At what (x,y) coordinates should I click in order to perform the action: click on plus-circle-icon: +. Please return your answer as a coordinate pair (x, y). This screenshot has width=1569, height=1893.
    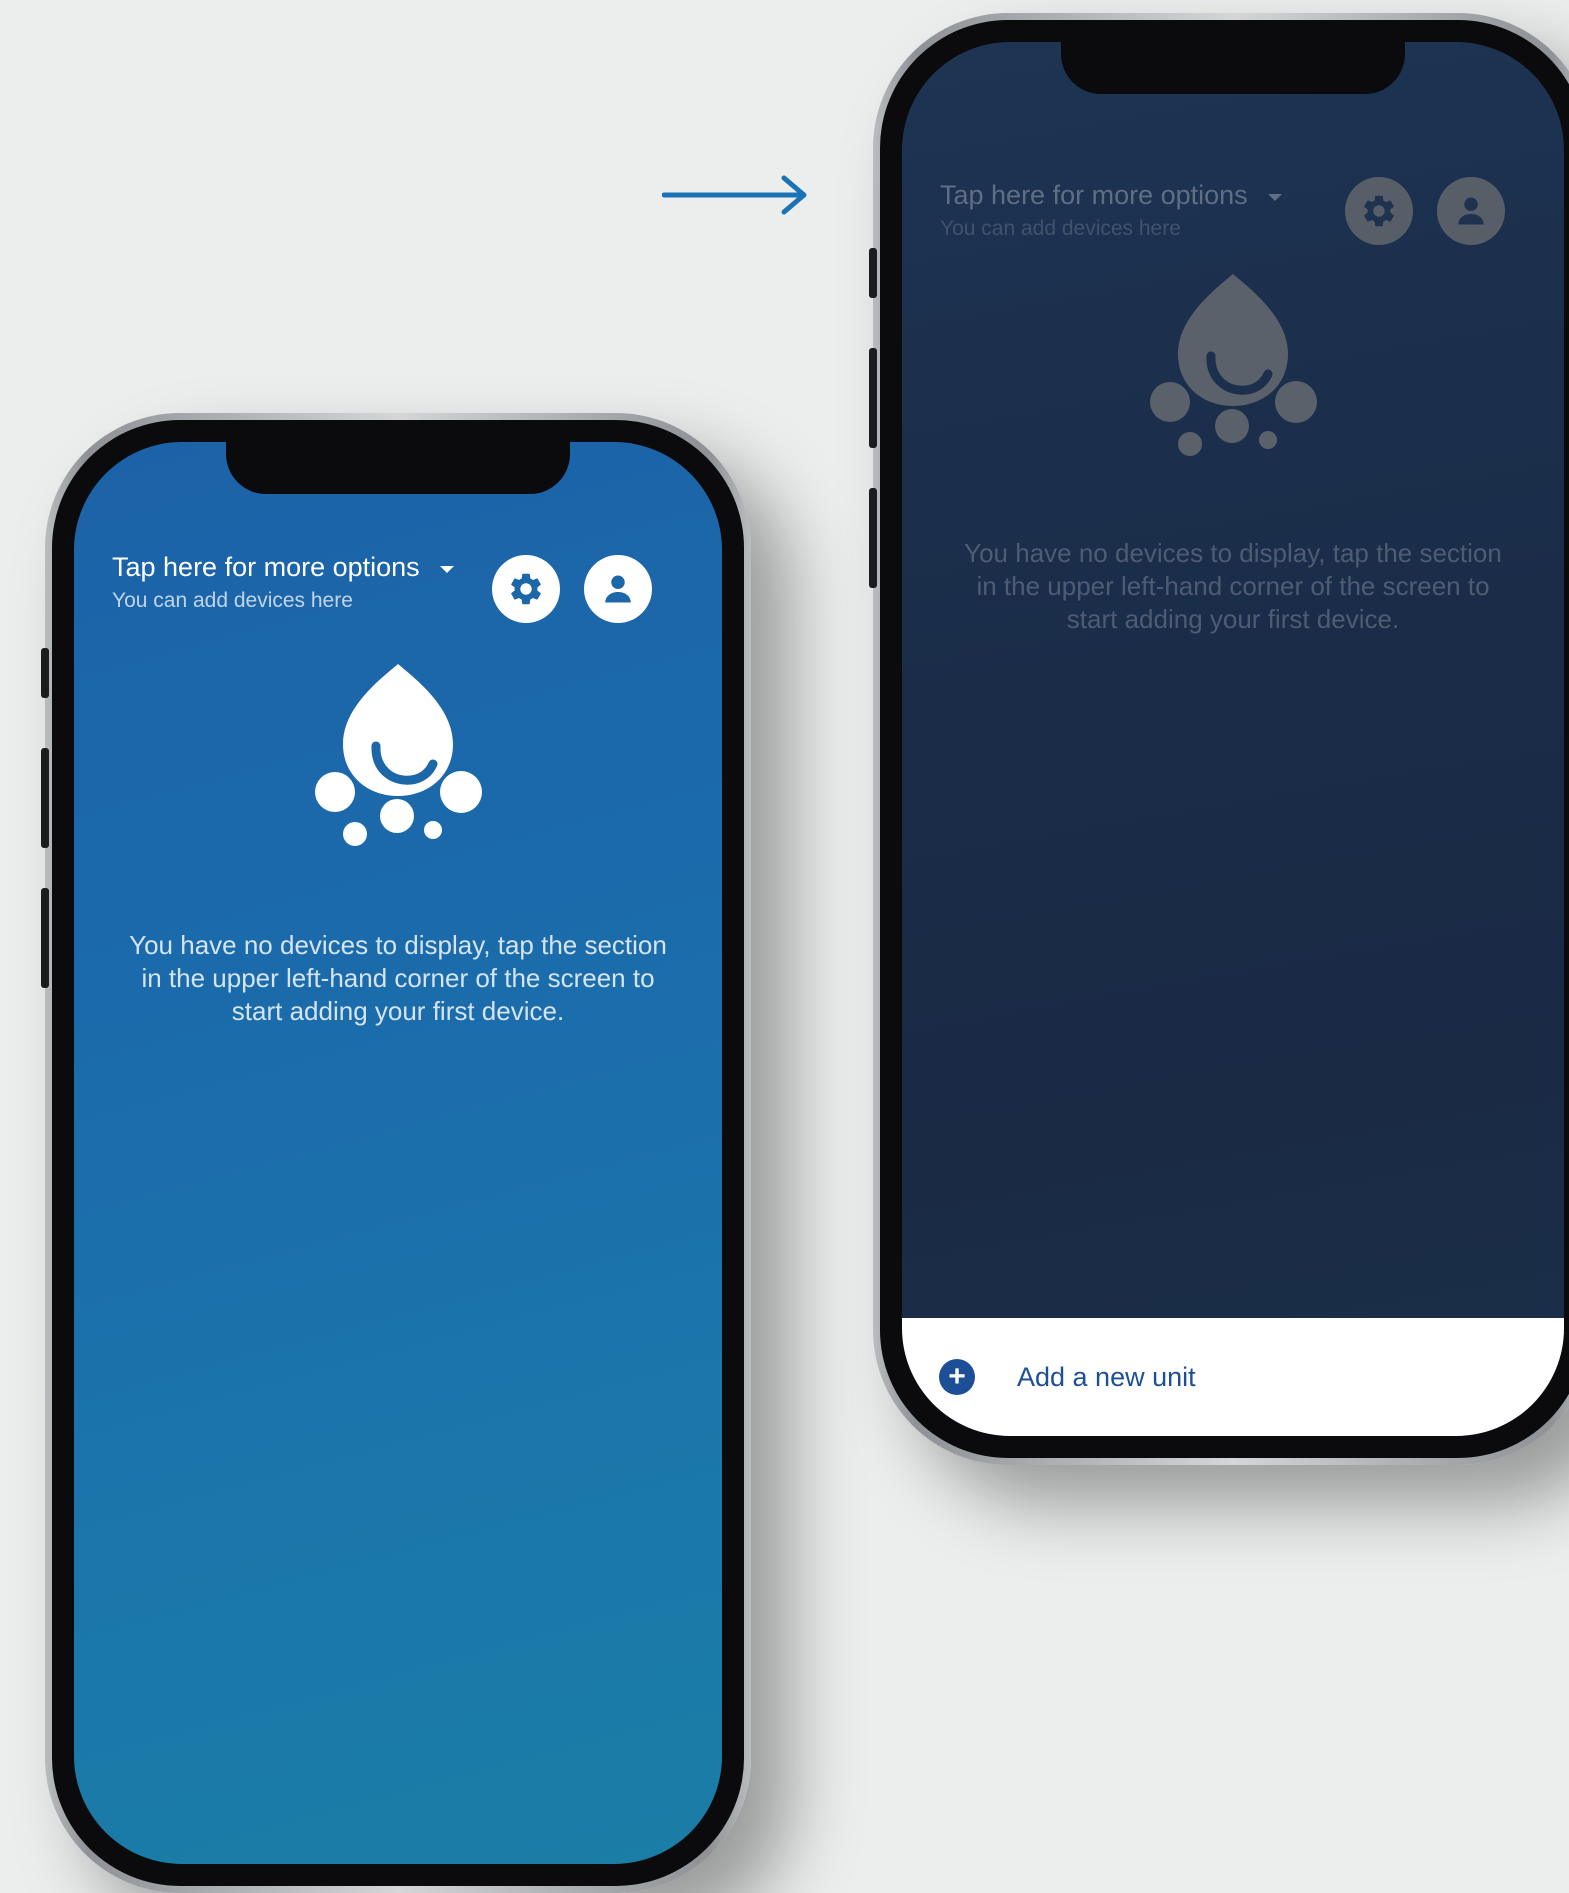
    Looking at the image, I should click on (957, 1377).